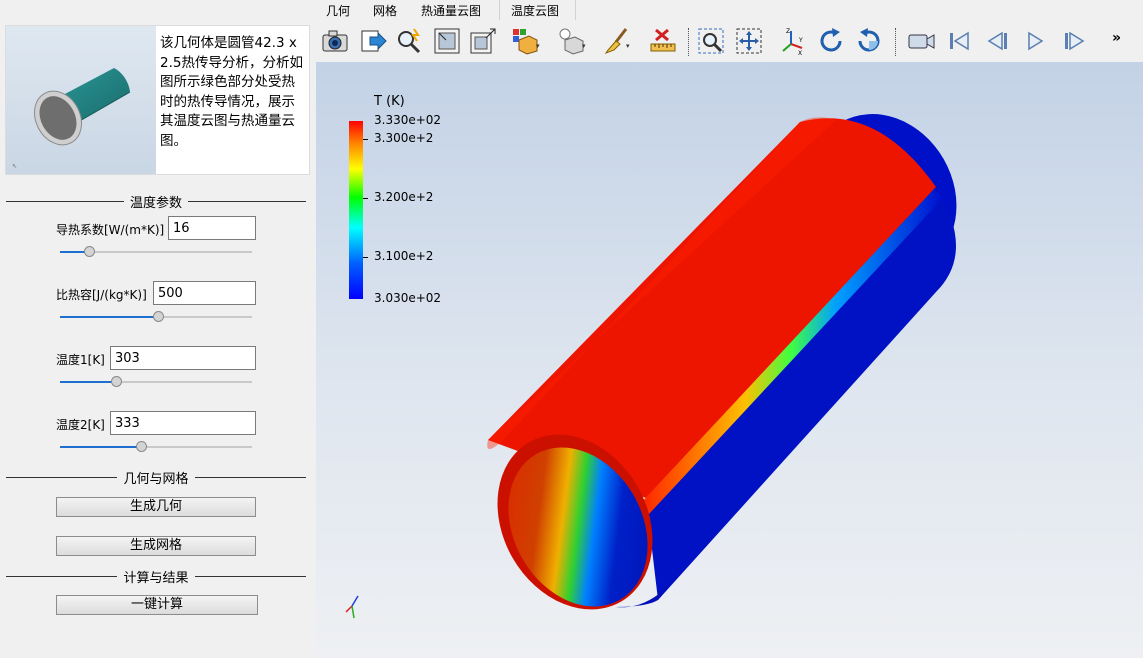 The width and height of the screenshot is (1143, 658). What do you see at coordinates (997, 41) in the screenshot?
I see `step-back-icon` at bounding box center [997, 41].